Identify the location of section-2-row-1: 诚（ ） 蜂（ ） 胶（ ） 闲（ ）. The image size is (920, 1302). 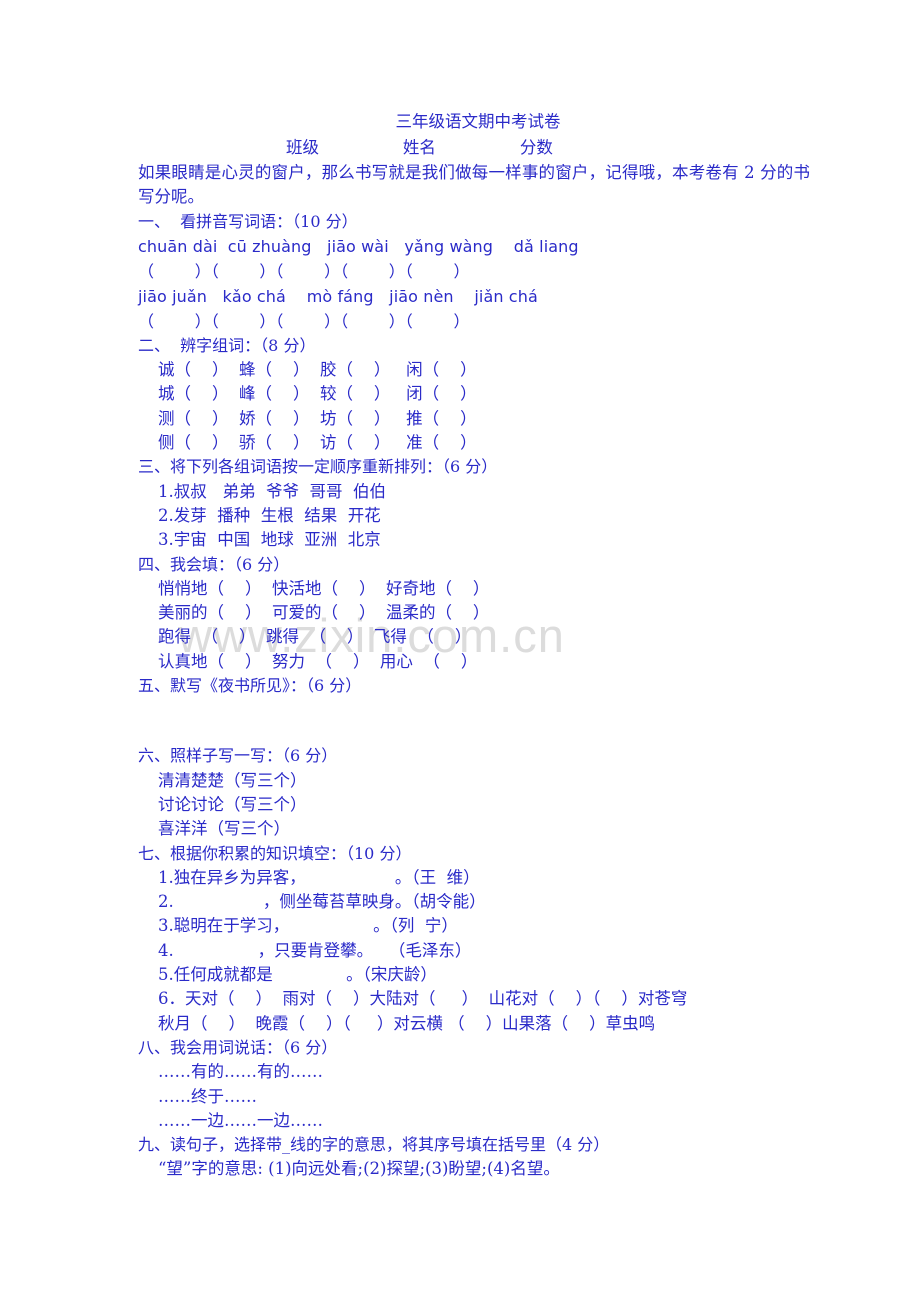
(478, 370).